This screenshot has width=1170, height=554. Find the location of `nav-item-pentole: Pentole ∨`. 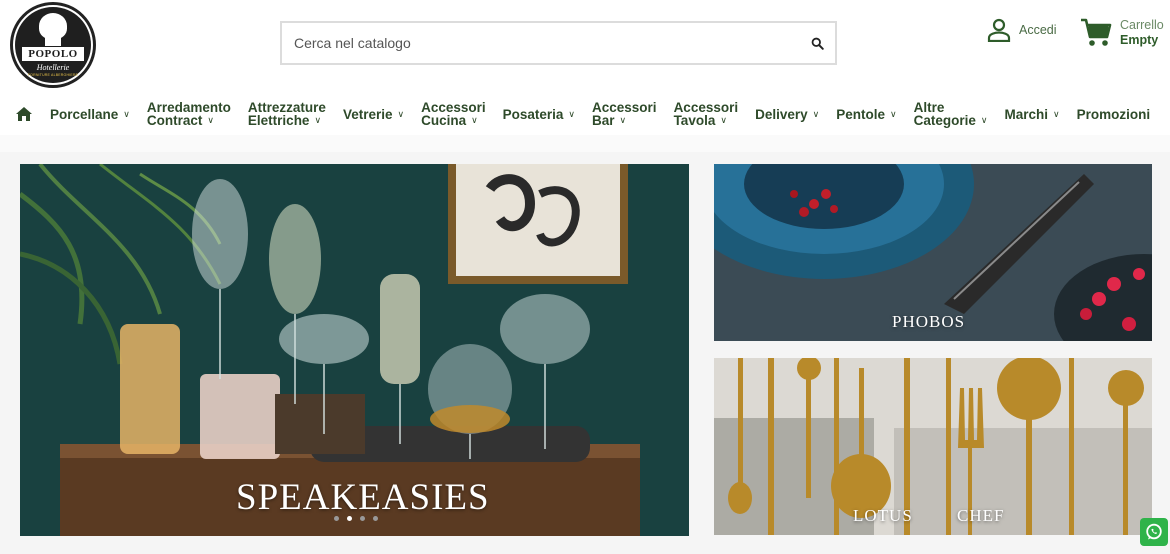

nav-item-pentole: Pentole ∨ is located at coordinates (866, 114).